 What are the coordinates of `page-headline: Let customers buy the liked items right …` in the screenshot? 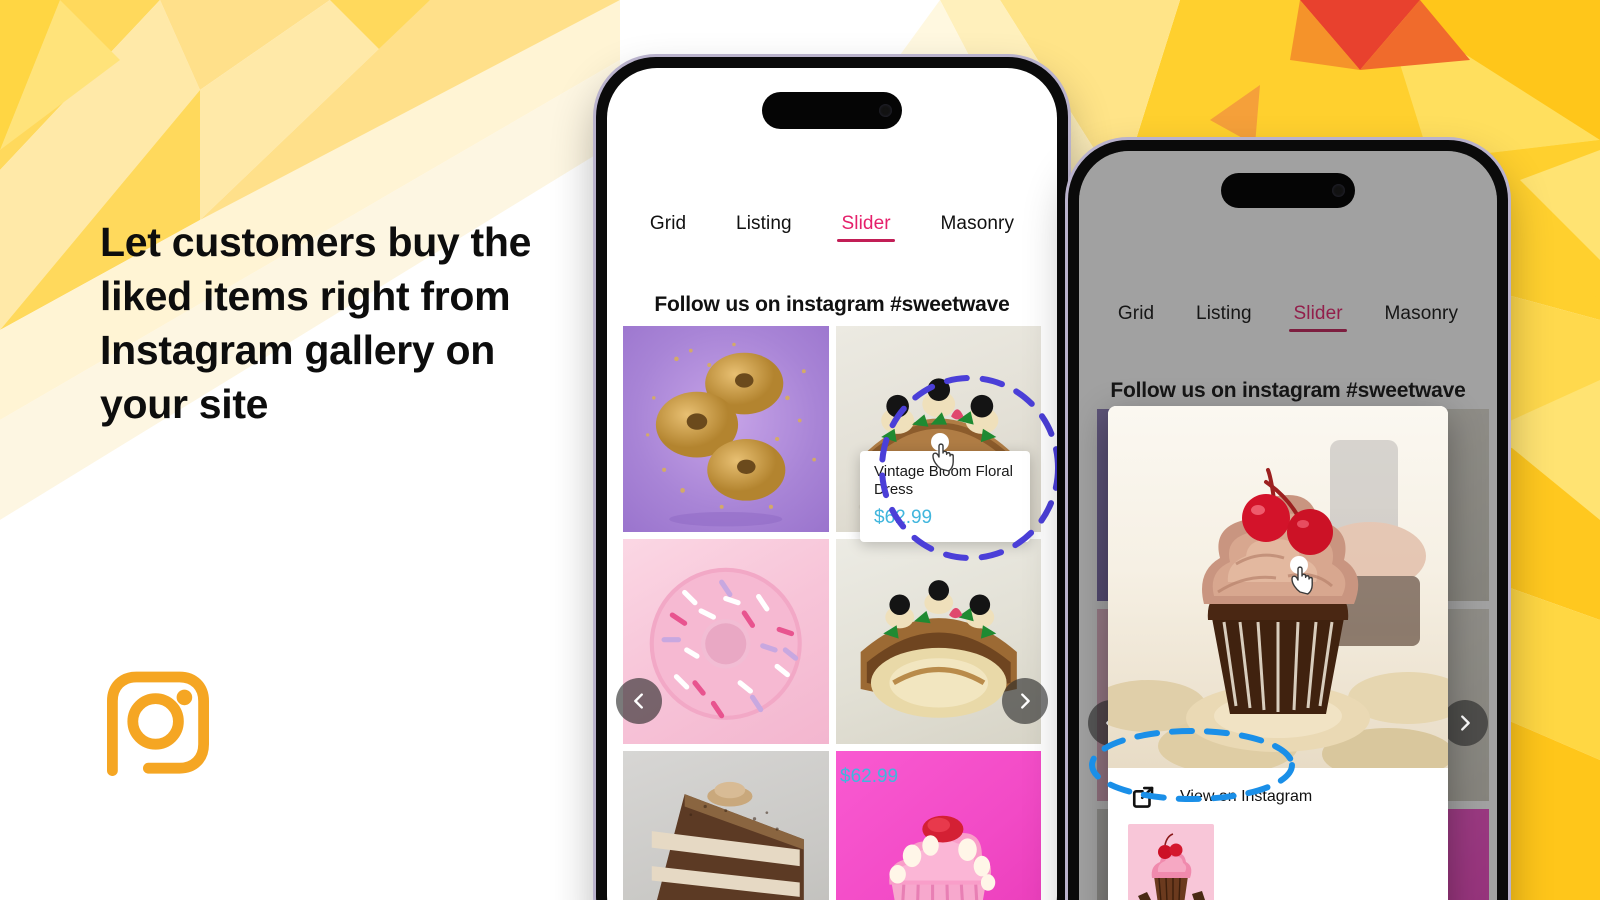 It's located at (316, 323).